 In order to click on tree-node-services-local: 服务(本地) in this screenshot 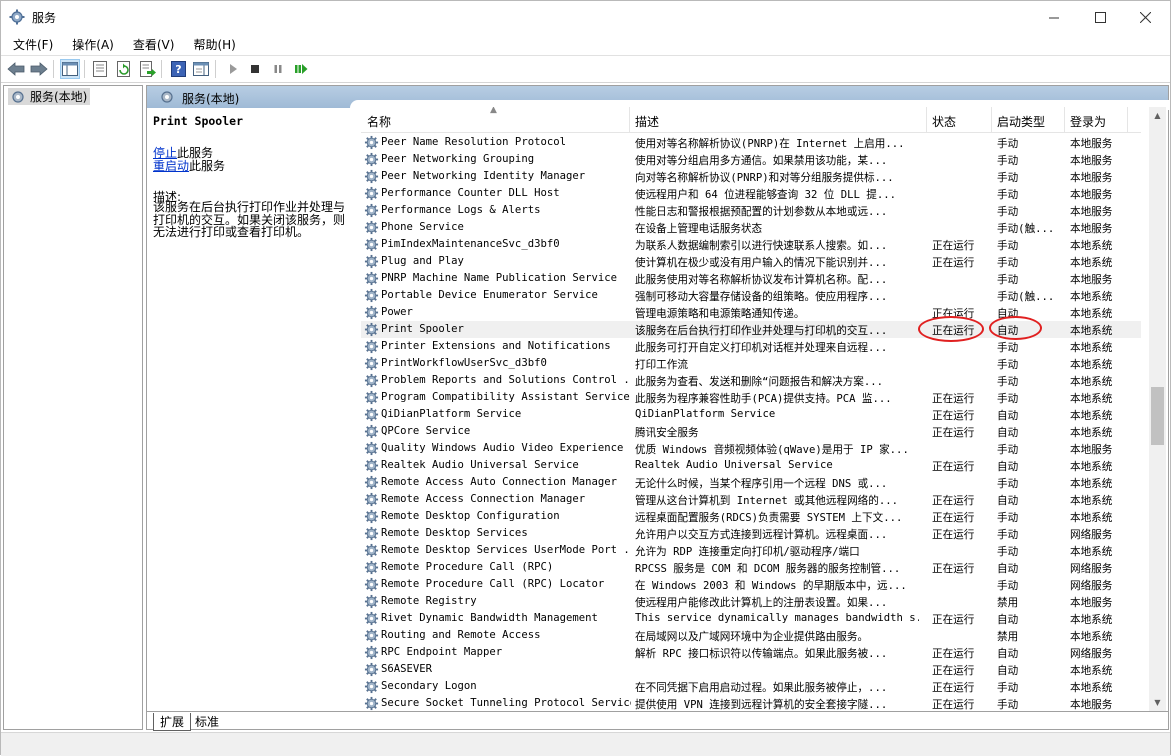, I will do `click(49, 96)`.